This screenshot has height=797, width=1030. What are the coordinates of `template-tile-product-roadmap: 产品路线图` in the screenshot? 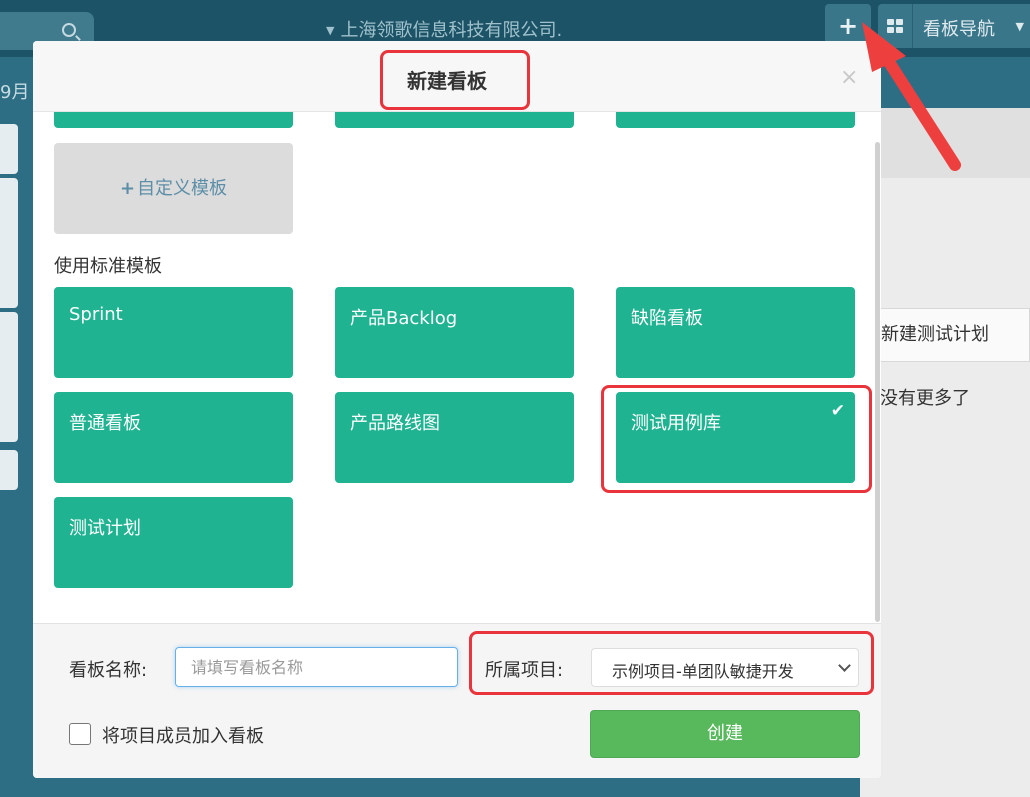 It's located at (454, 437).